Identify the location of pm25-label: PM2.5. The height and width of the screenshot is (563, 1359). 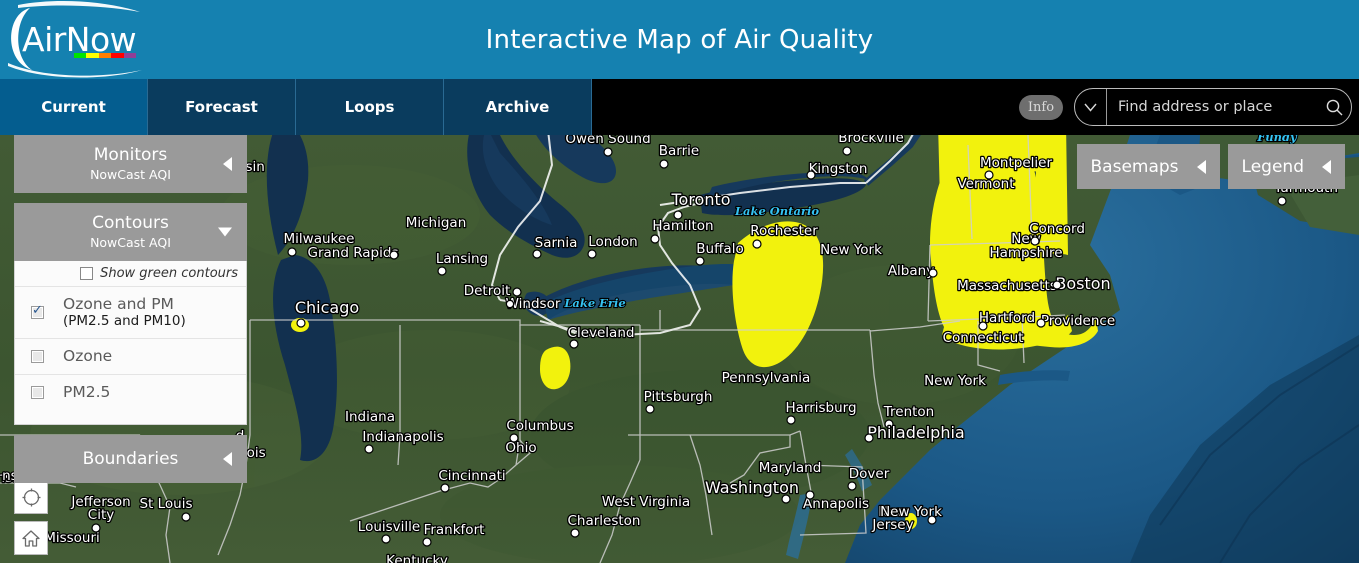
(87, 392).